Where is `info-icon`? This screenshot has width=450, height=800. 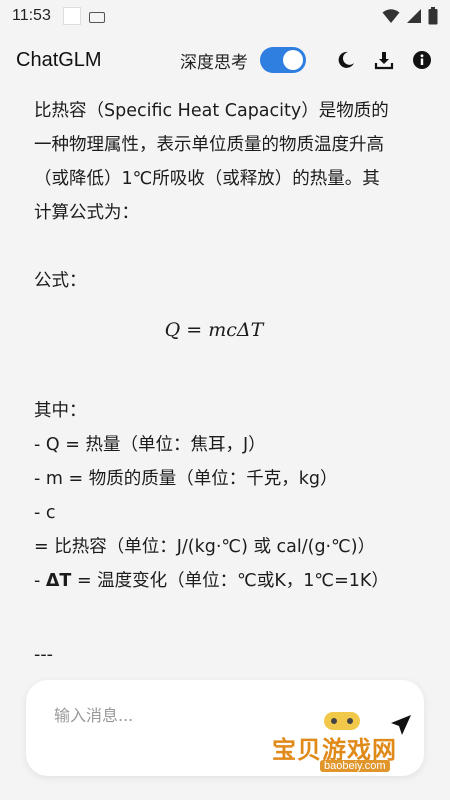
info-icon is located at coordinates (422, 60).